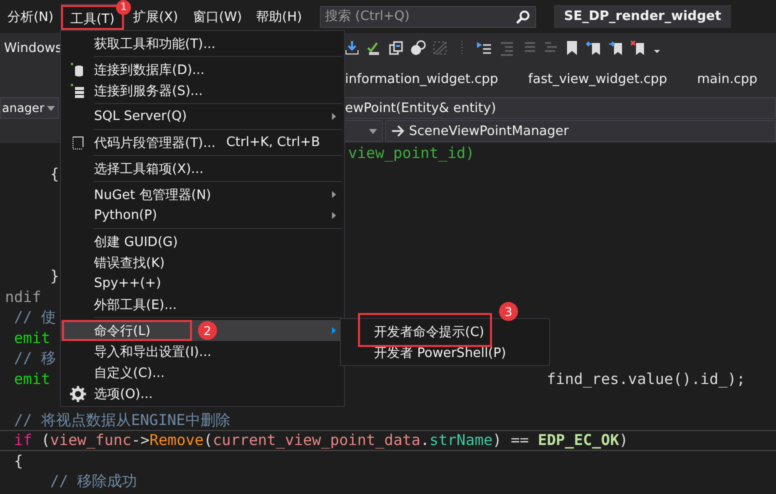  I want to click on code-text: ndif, so click(23, 297).